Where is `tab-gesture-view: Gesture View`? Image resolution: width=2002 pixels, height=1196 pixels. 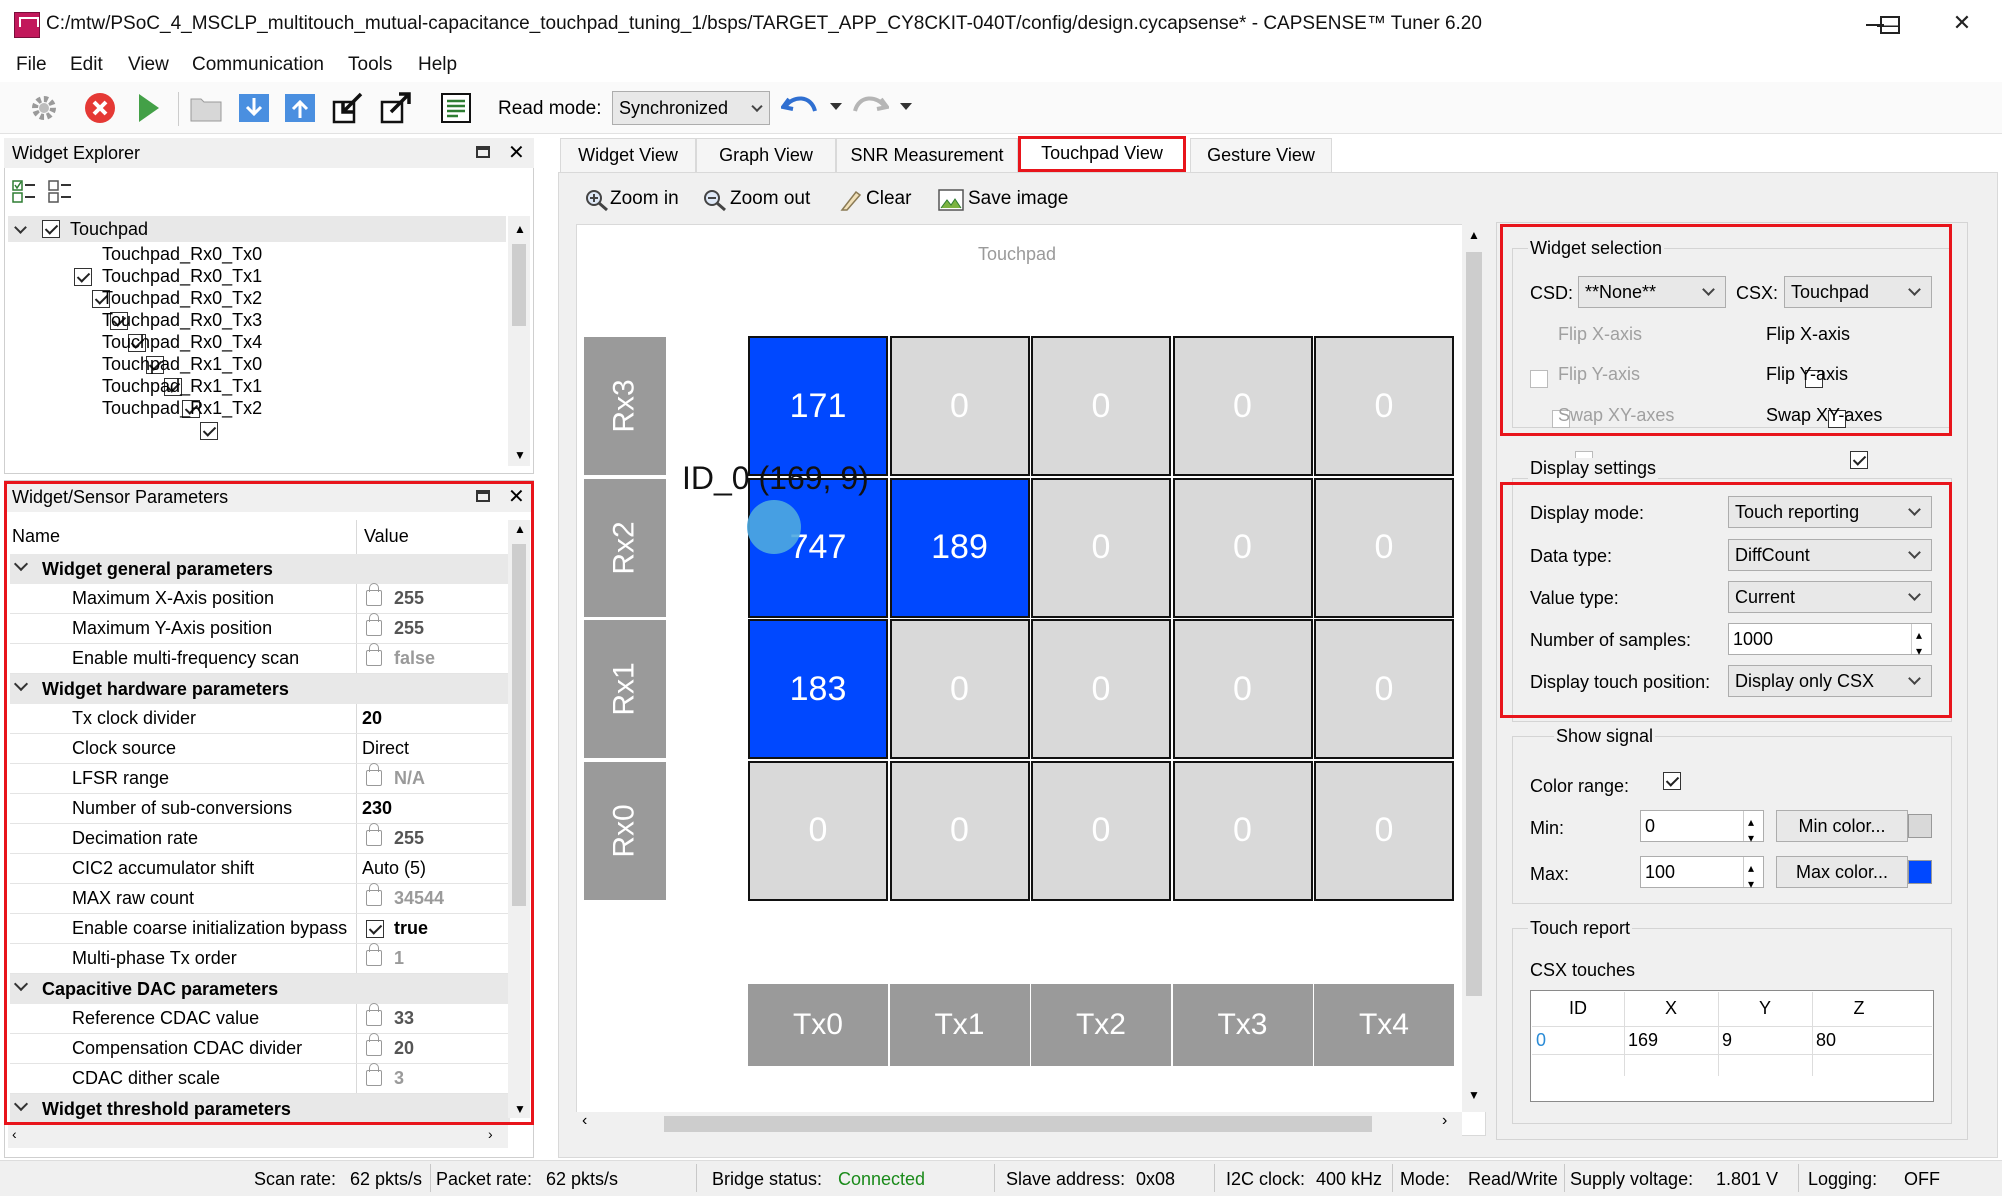 tab-gesture-view: Gesture View is located at coordinates (1261, 155).